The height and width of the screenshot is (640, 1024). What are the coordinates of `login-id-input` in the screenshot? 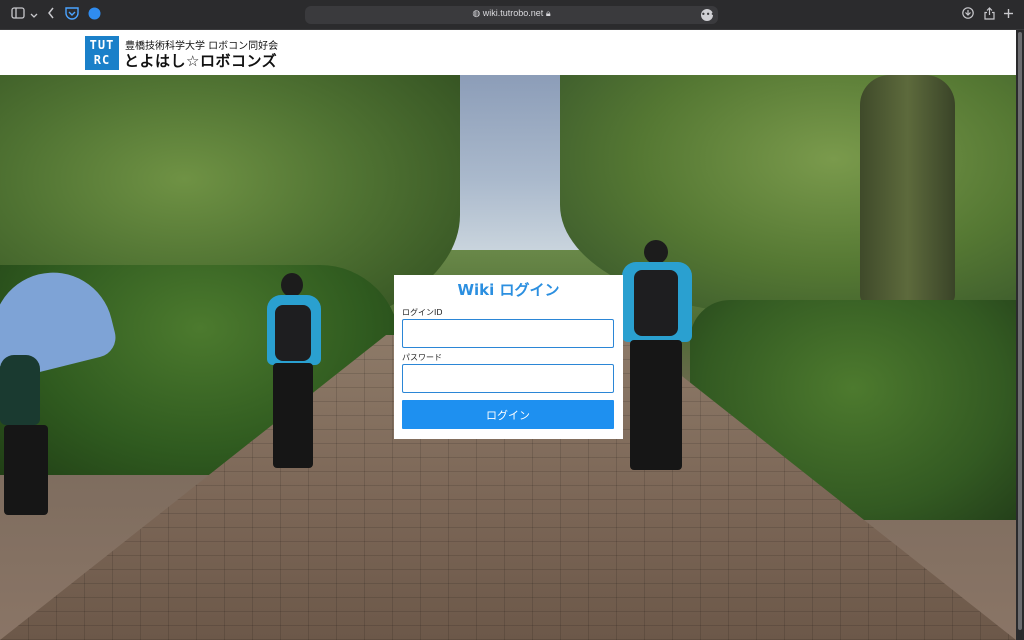 It's located at (508, 333).